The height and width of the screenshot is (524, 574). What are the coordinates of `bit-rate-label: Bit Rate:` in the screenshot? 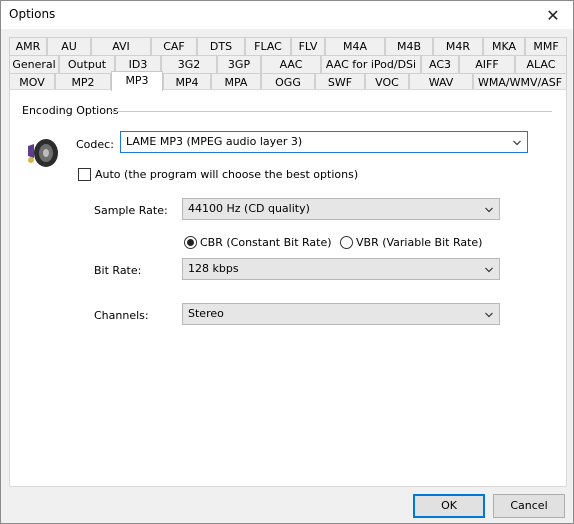 It's located at (118, 270).